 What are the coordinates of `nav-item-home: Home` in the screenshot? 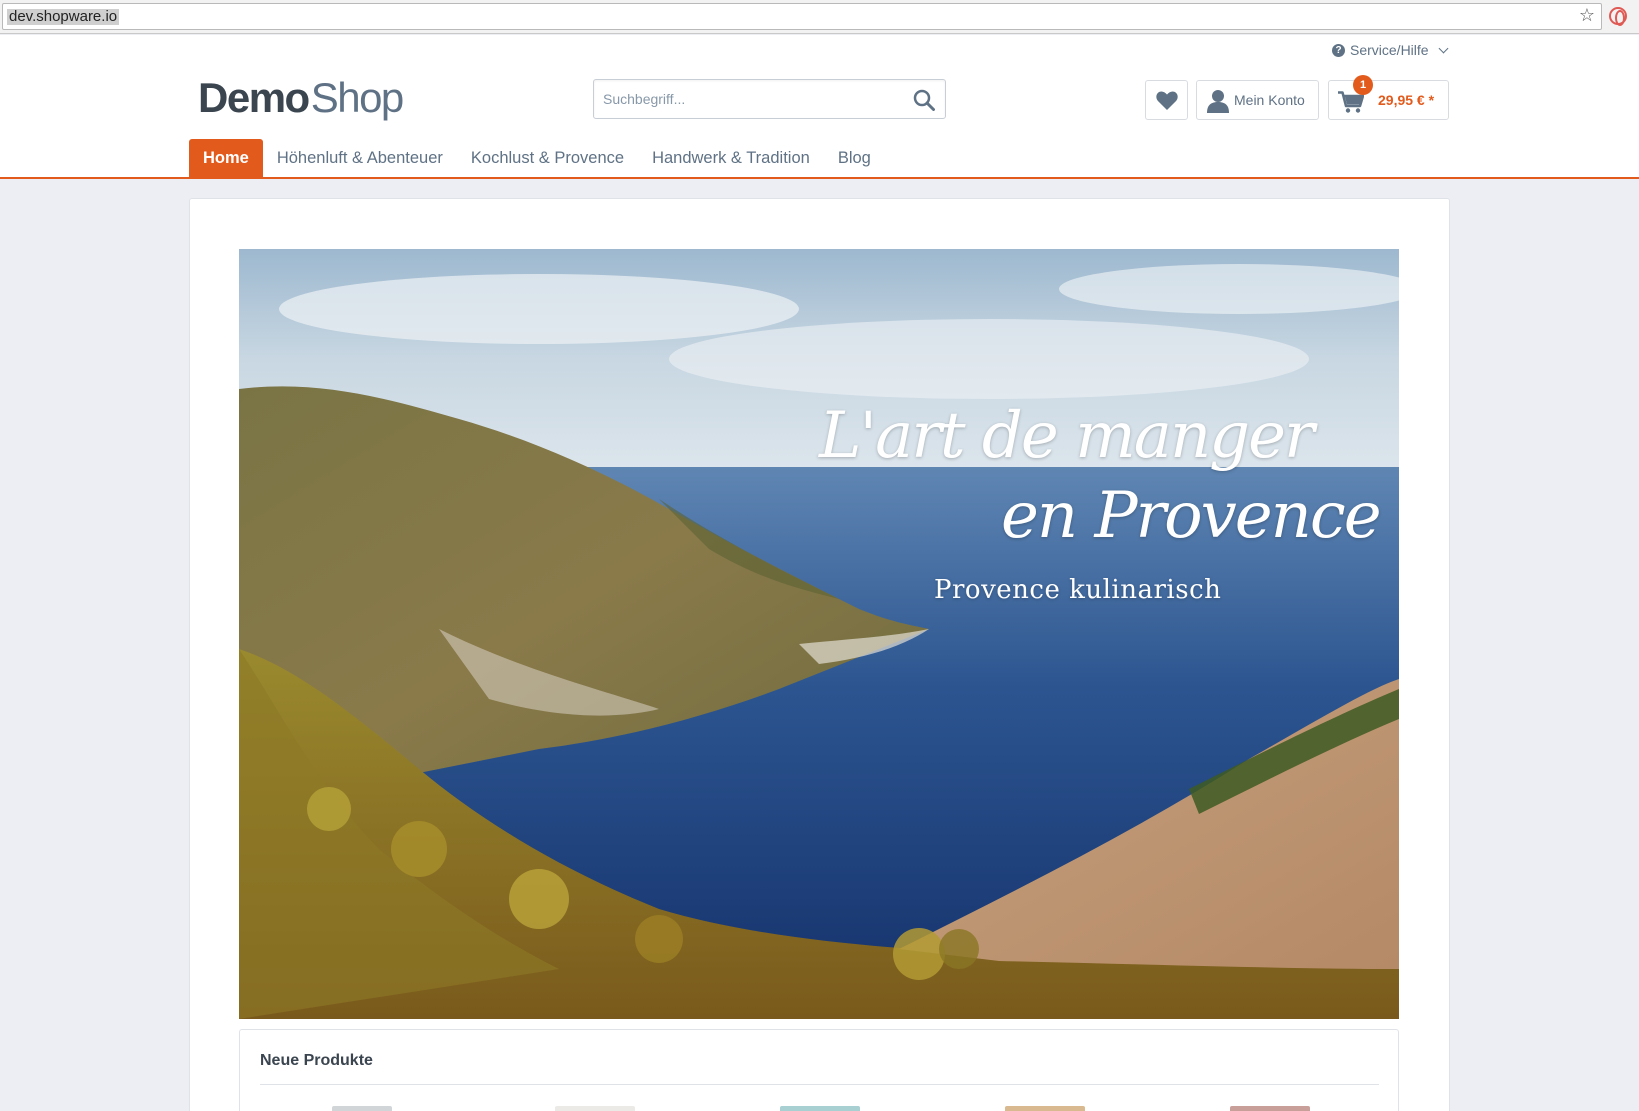 It's located at (226, 158).